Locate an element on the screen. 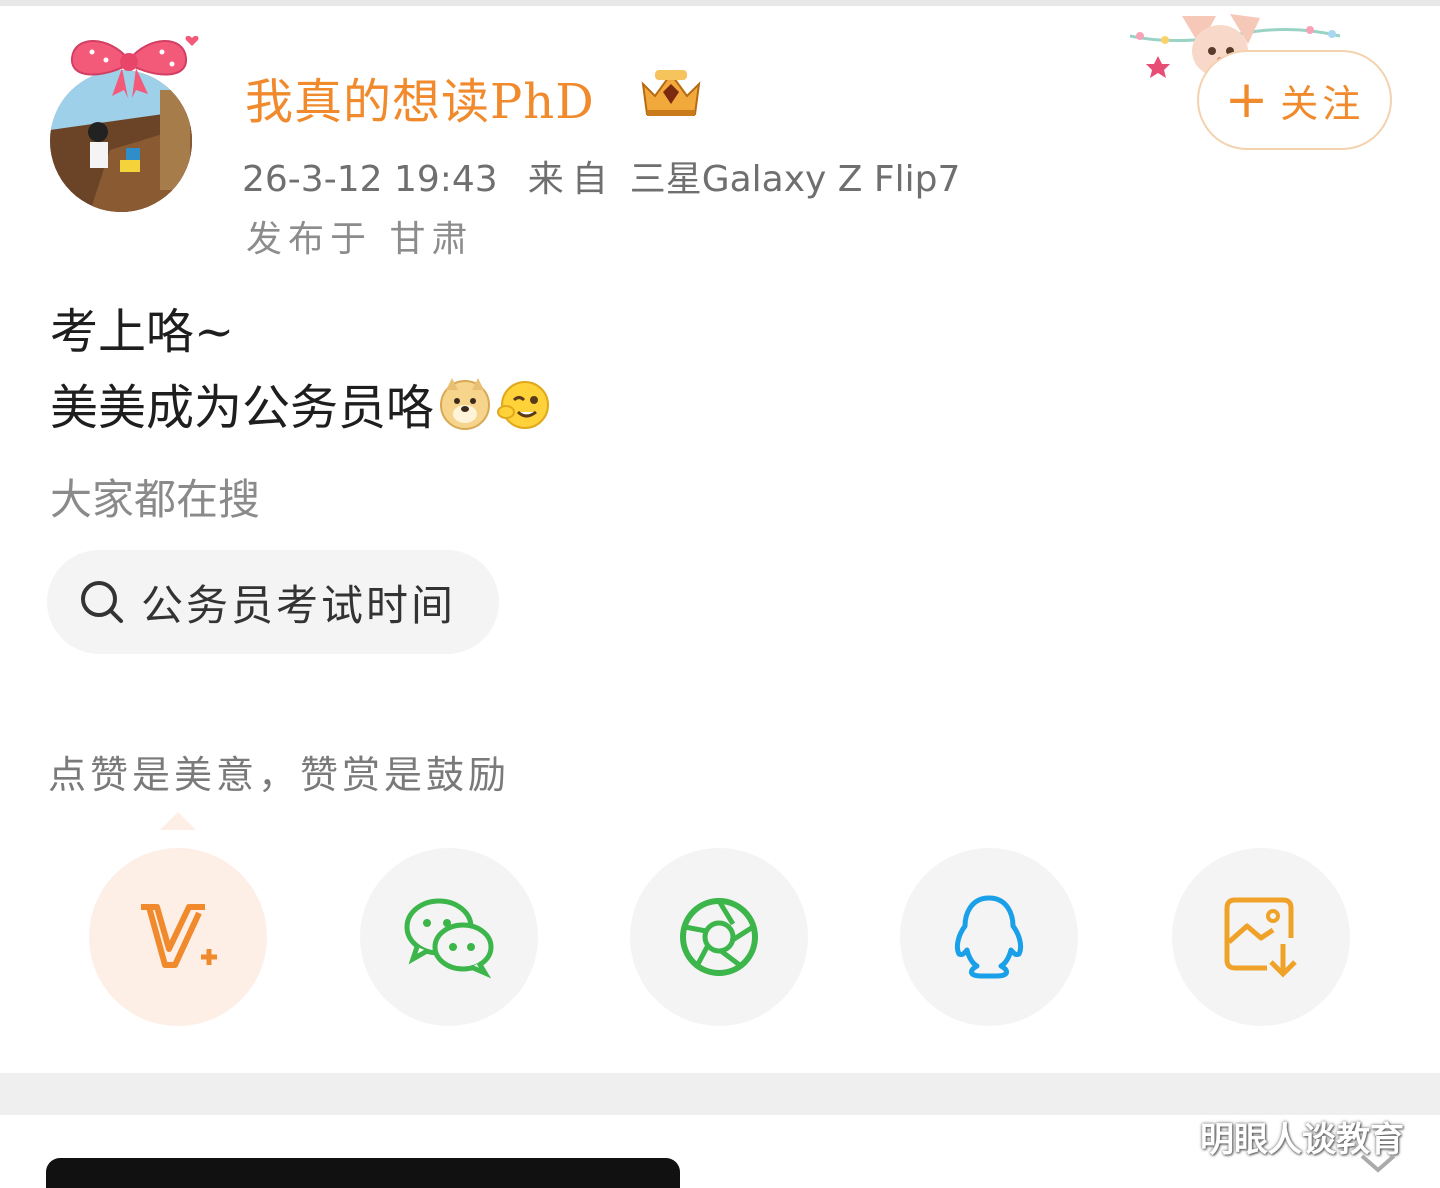 This screenshot has height=1188, width=1440. search-icon is located at coordinates (102, 602).